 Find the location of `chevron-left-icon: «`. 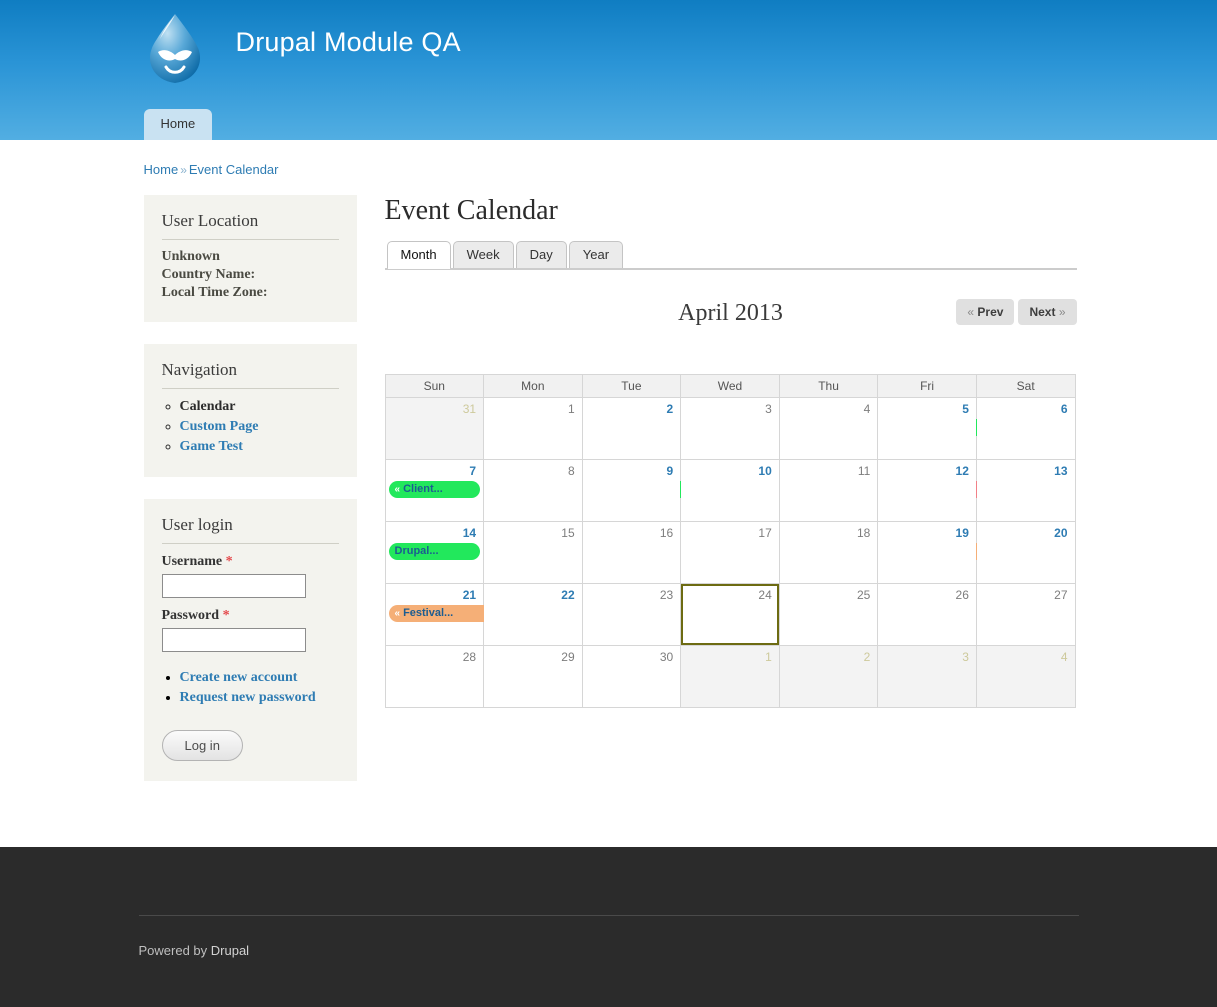

chevron-left-icon: « is located at coordinates (971, 312).